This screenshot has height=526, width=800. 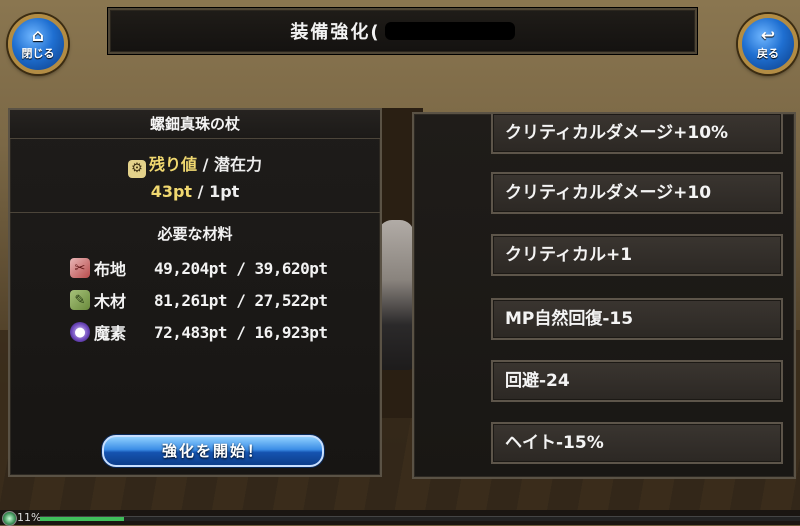 I want to click on material-name: 布地, so click(x=110, y=269).